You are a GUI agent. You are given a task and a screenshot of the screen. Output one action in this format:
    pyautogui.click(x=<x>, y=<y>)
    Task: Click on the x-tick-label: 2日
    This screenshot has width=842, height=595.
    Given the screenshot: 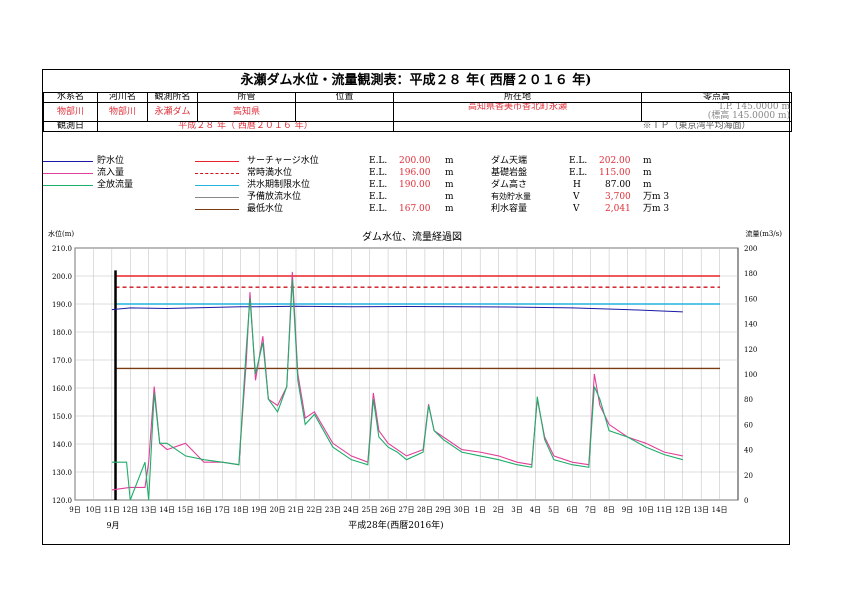 What is the action you would take?
    pyautogui.click(x=498, y=510)
    